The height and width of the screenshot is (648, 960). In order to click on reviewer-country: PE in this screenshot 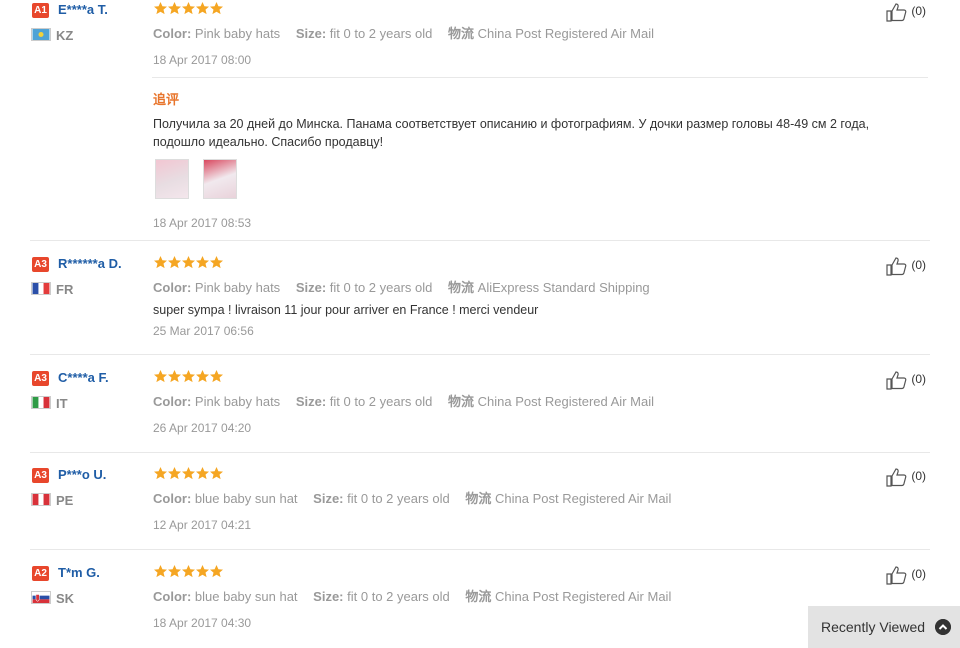, I will do `click(65, 500)`.